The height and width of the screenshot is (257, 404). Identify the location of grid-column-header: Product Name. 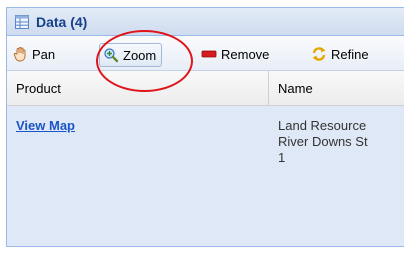
(205, 88).